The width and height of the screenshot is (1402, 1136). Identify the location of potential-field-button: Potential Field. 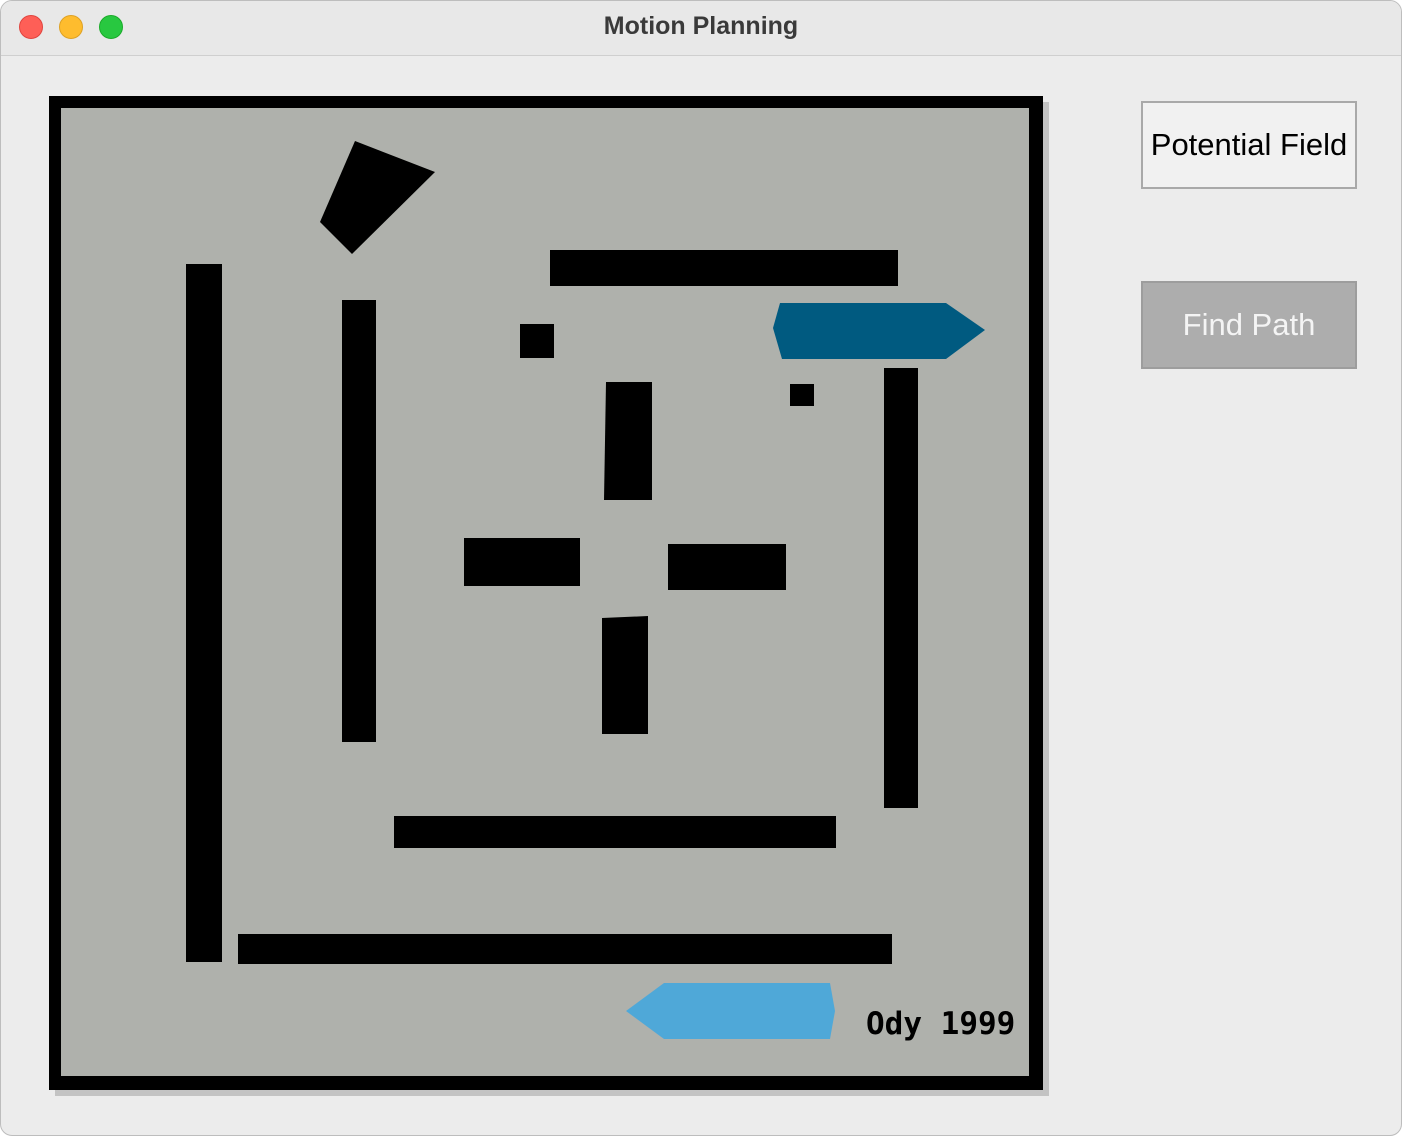
(1249, 145).